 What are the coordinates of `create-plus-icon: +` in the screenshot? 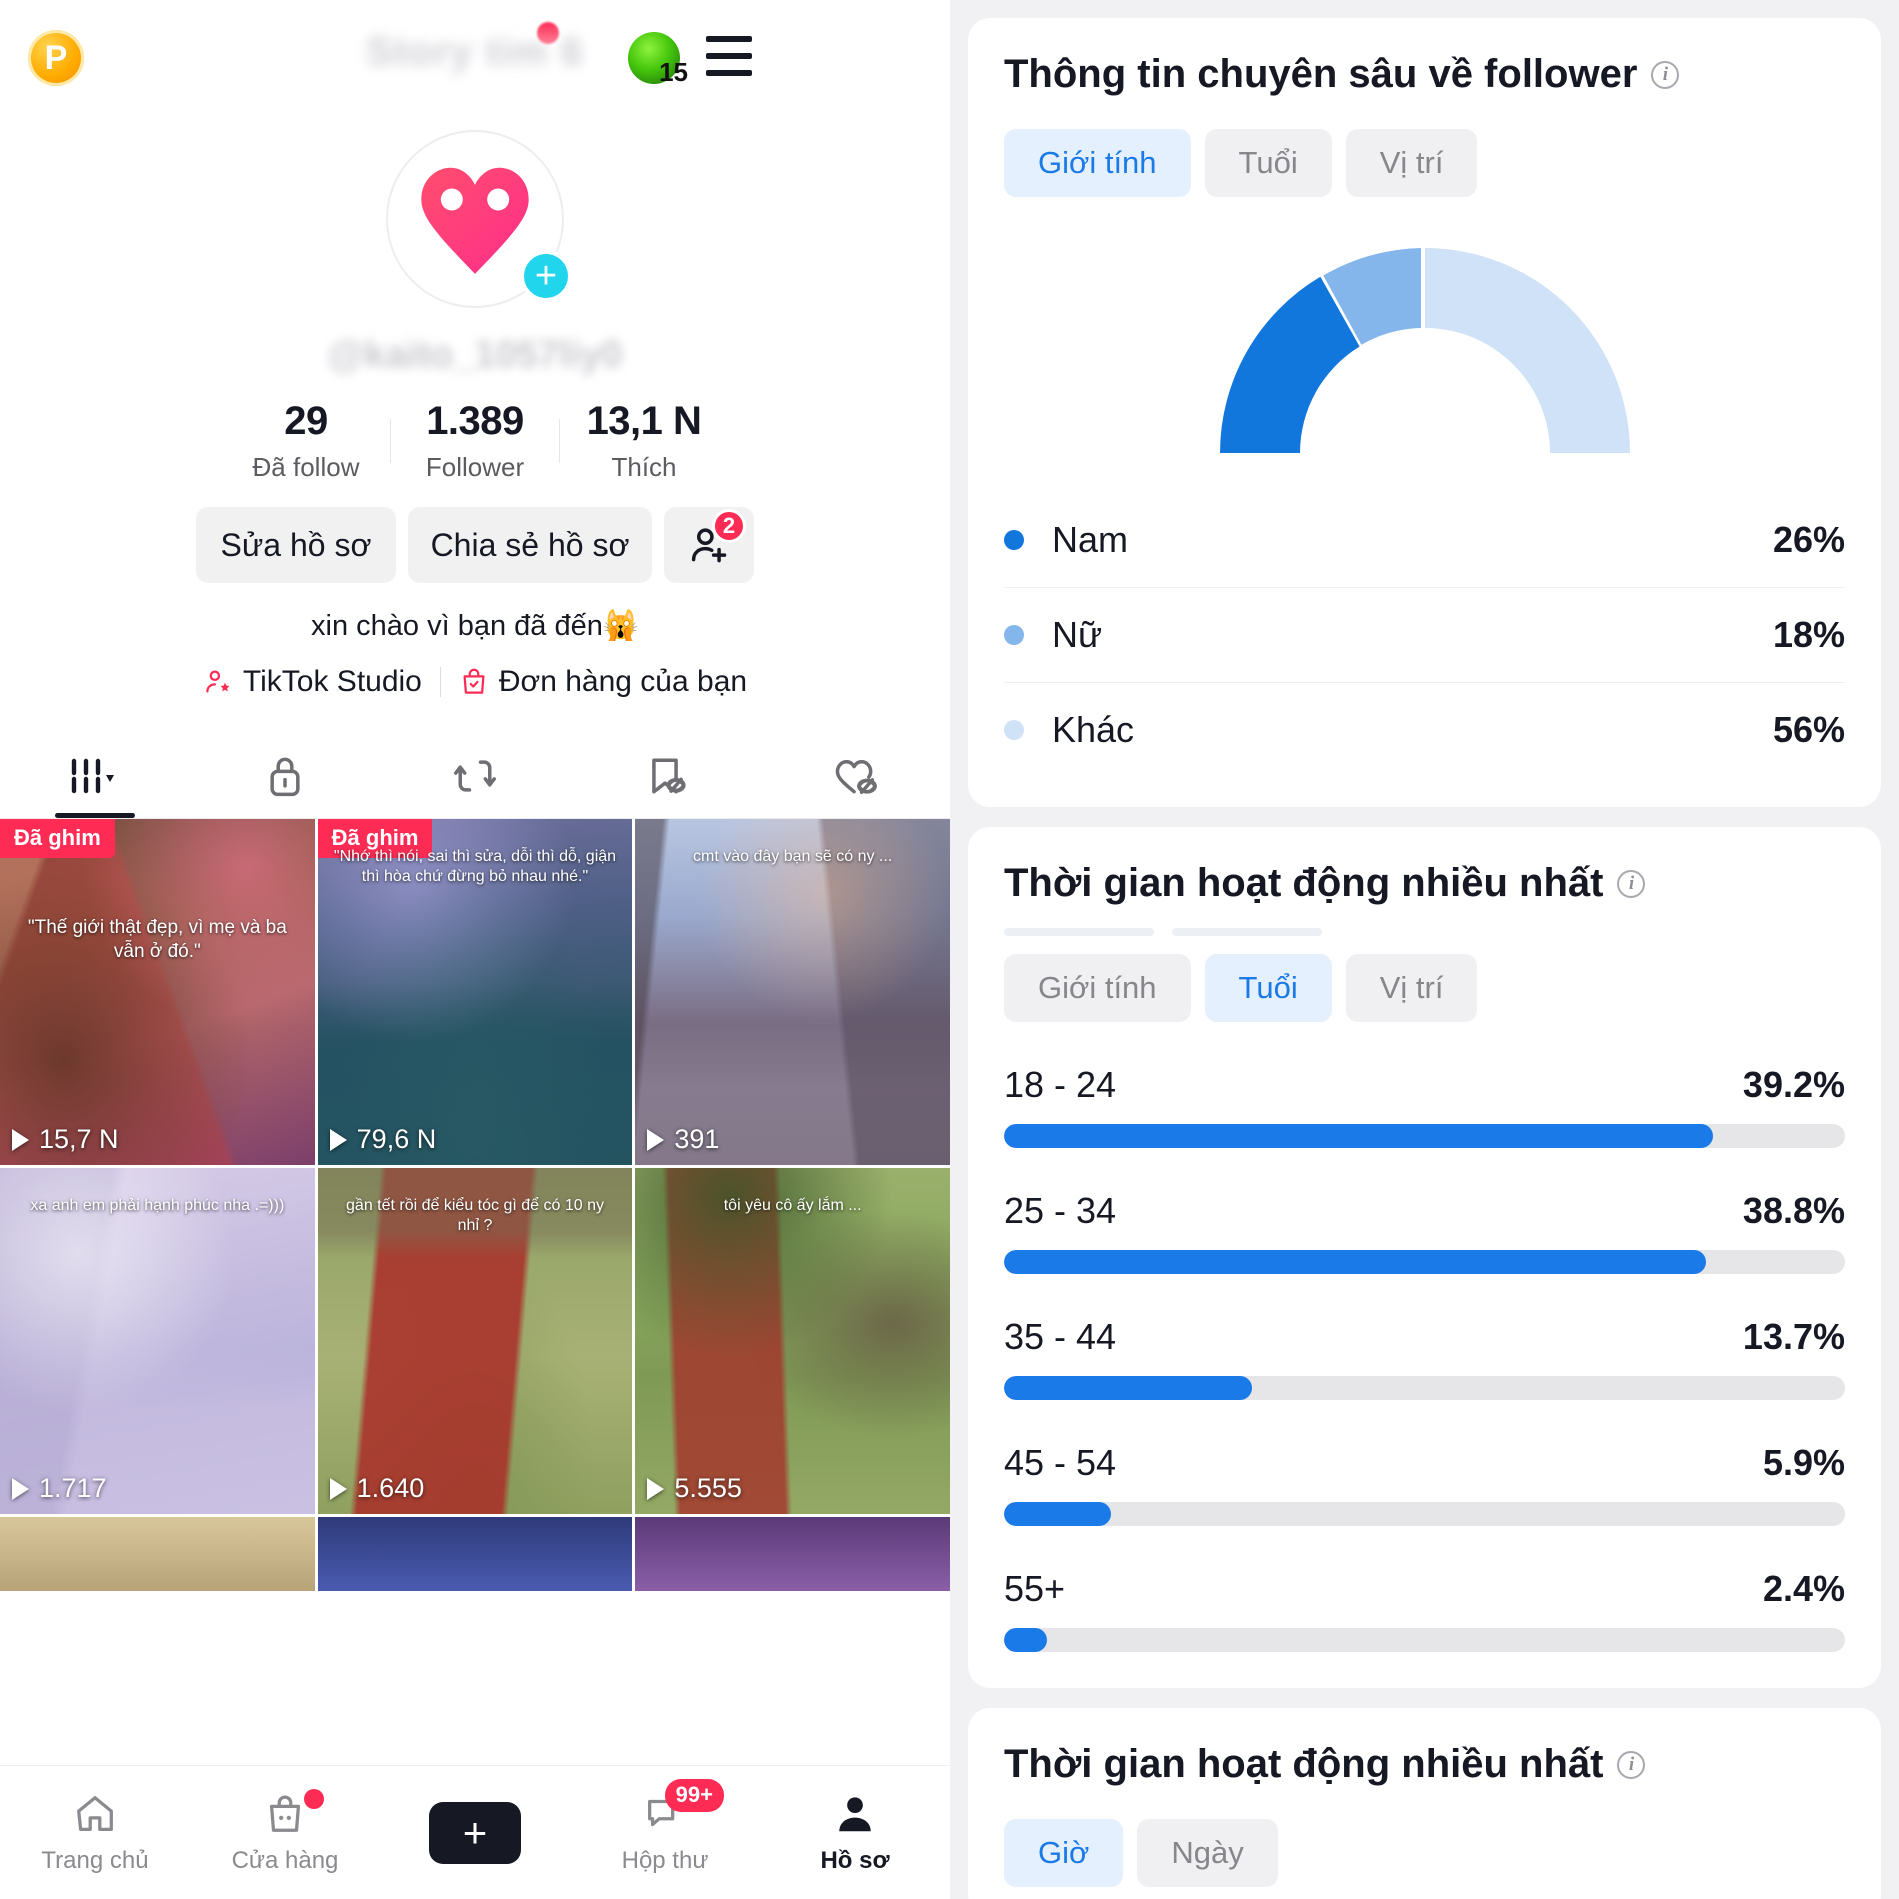 It's located at (475, 1832).